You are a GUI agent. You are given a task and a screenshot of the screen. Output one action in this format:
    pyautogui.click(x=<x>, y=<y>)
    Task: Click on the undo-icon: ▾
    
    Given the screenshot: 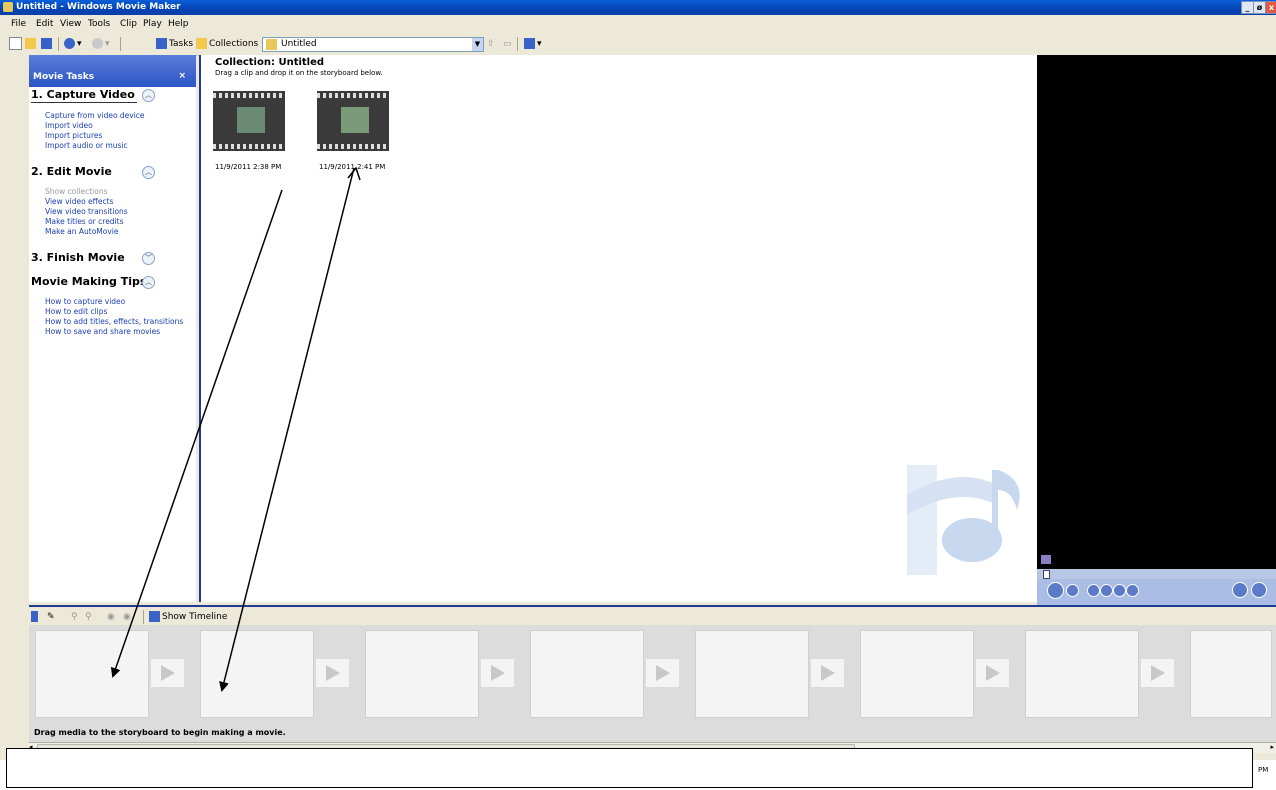 What is the action you would take?
    pyautogui.click(x=73, y=44)
    